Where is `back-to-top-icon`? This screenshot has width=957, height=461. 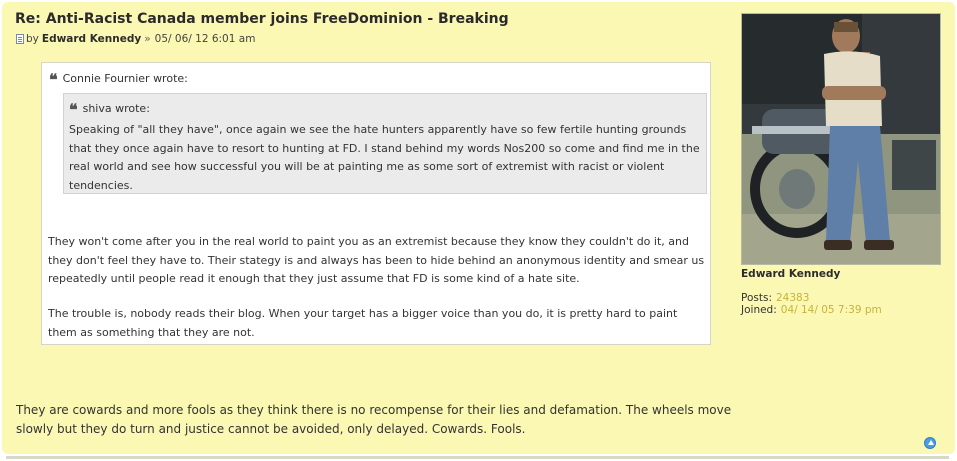
back-to-top-icon is located at coordinates (930, 443).